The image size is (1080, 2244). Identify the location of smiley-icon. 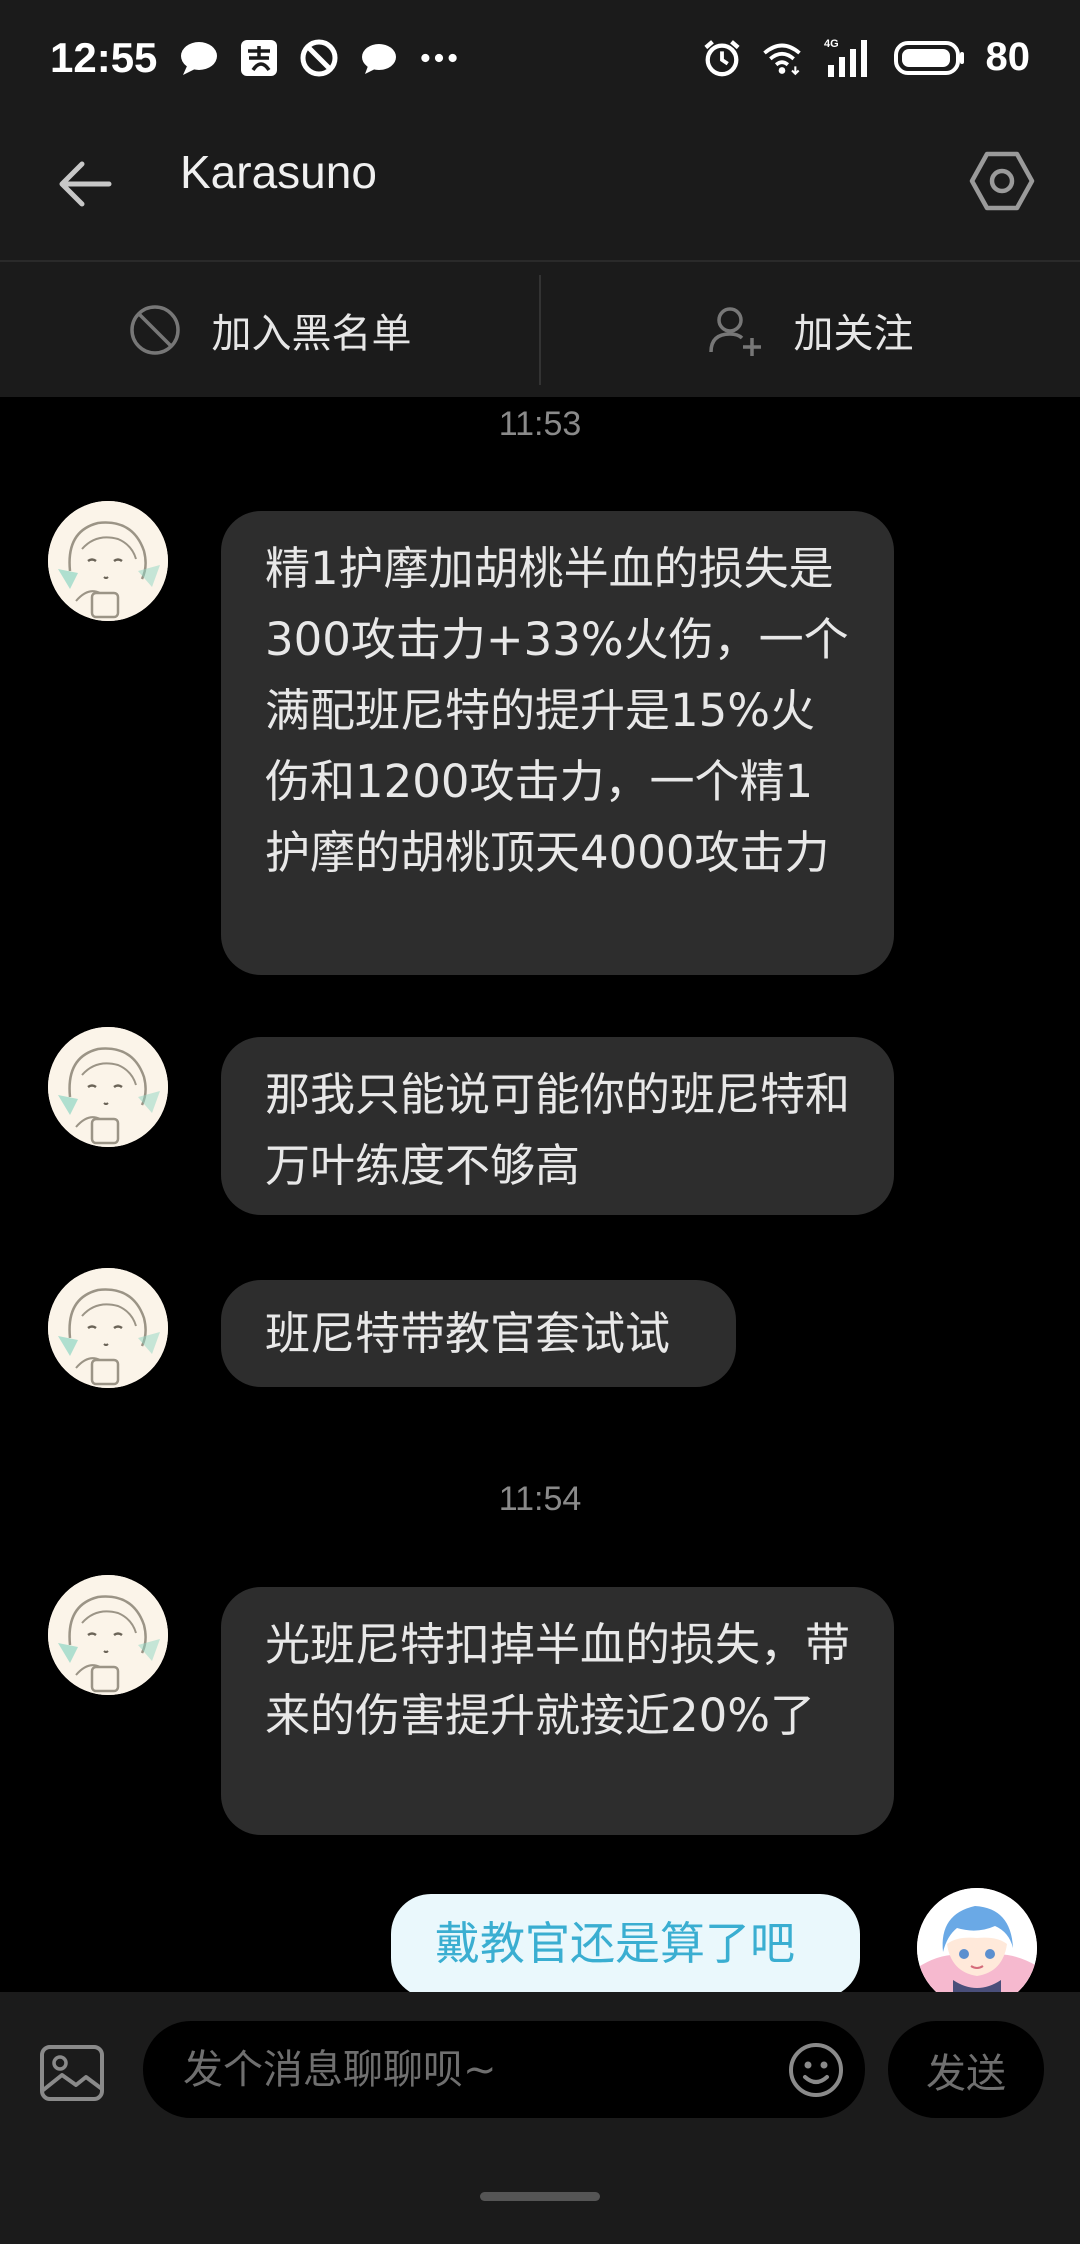
(816, 2070).